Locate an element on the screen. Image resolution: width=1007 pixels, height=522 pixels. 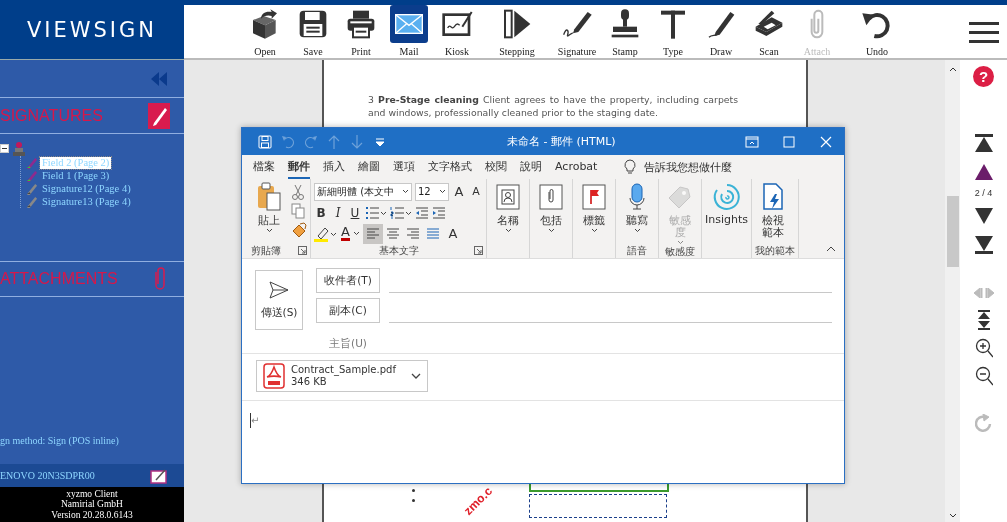
group-label: 語音 is located at coordinates (637, 250).